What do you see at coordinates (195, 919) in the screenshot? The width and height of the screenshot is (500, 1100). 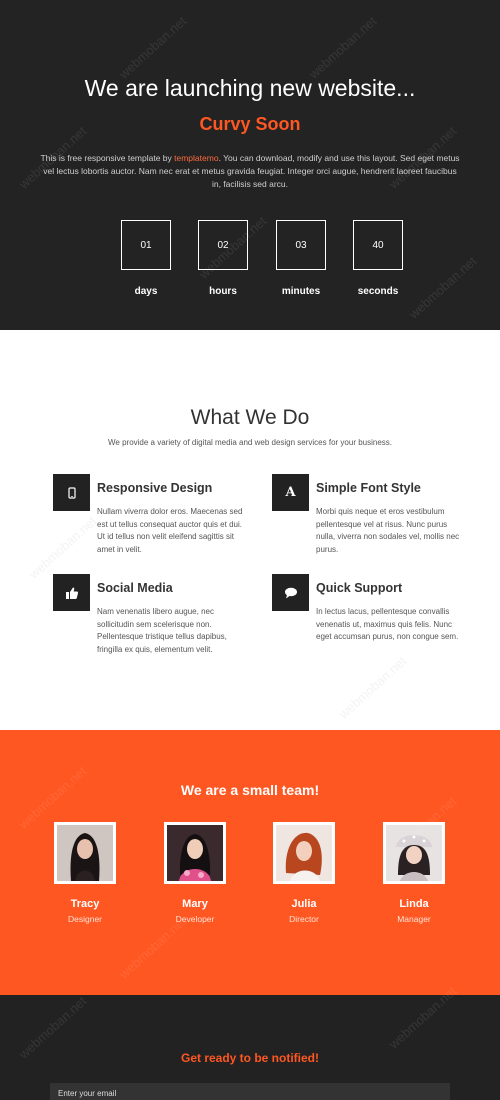 I see `member-role: Developer` at bounding box center [195, 919].